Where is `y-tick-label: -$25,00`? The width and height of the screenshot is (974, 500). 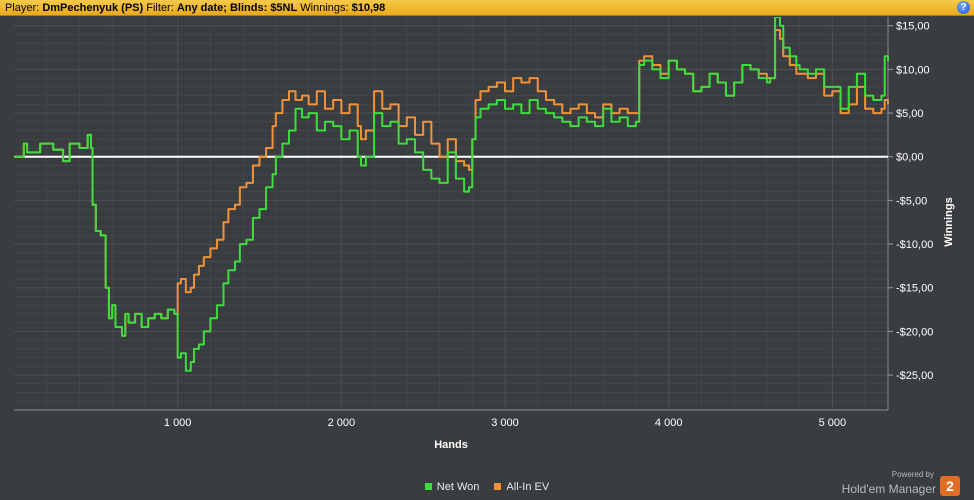
y-tick-label: -$25,00 is located at coordinates (914, 376).